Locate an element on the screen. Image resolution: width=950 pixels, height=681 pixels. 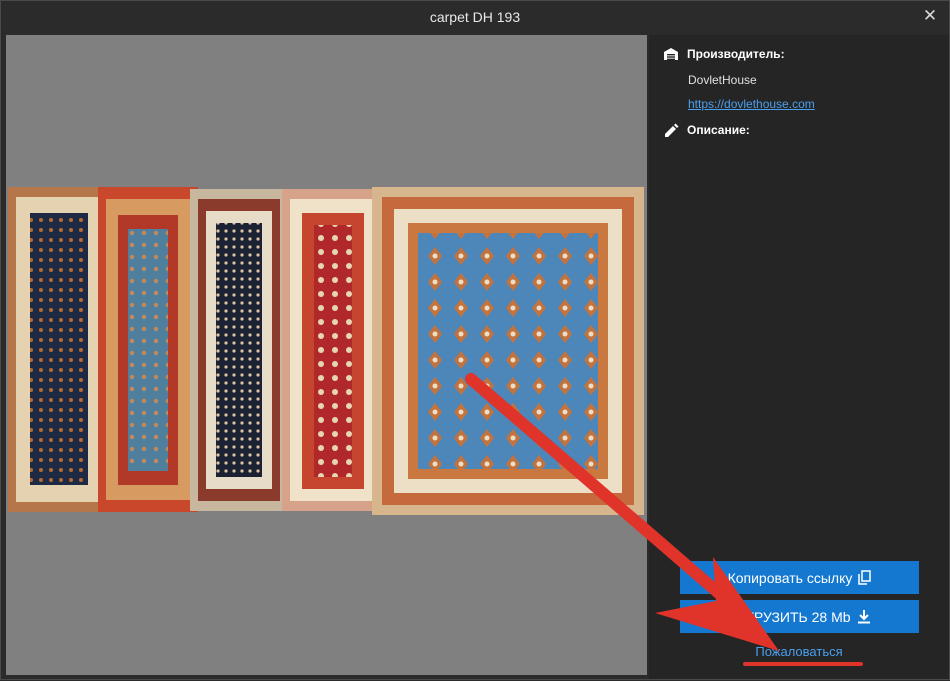
close-icon: ✕ is located at coordinates (930, 16).